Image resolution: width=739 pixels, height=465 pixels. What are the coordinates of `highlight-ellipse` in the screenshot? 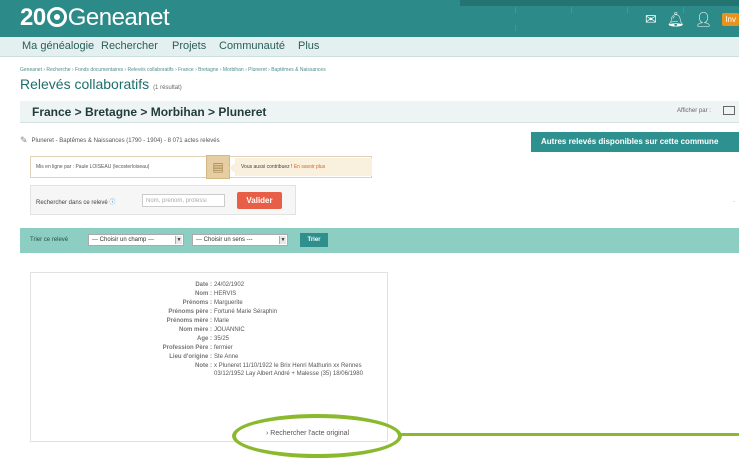 It's located at (317, 436).